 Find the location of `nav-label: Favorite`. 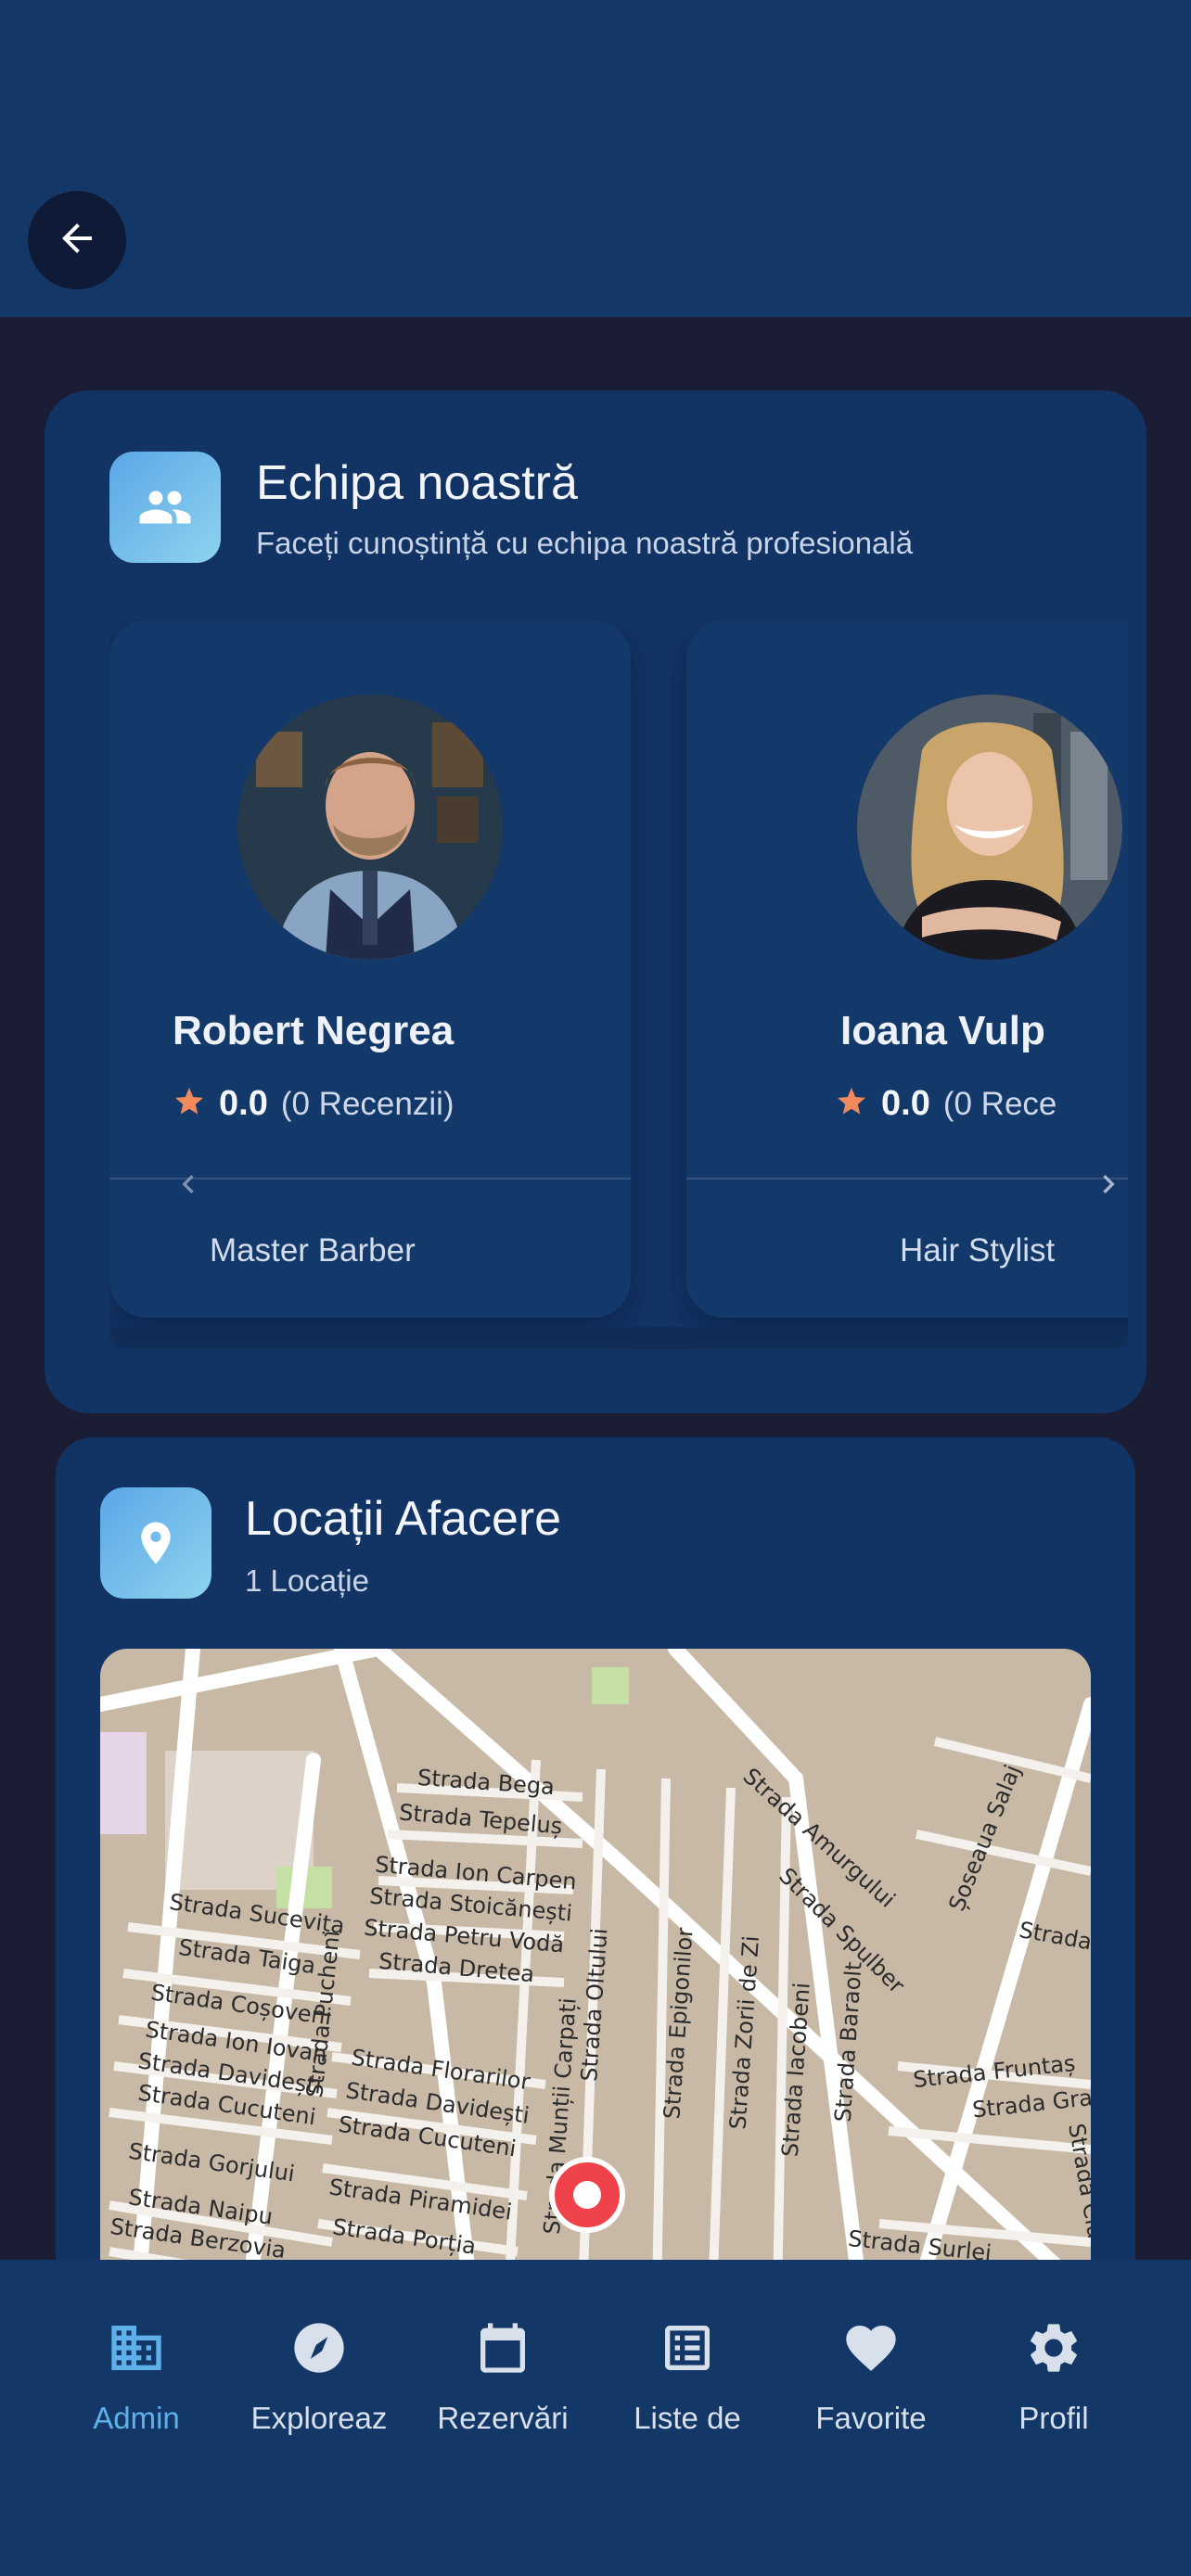

nav-label: Favorite is located at coordinates (871, 2418).